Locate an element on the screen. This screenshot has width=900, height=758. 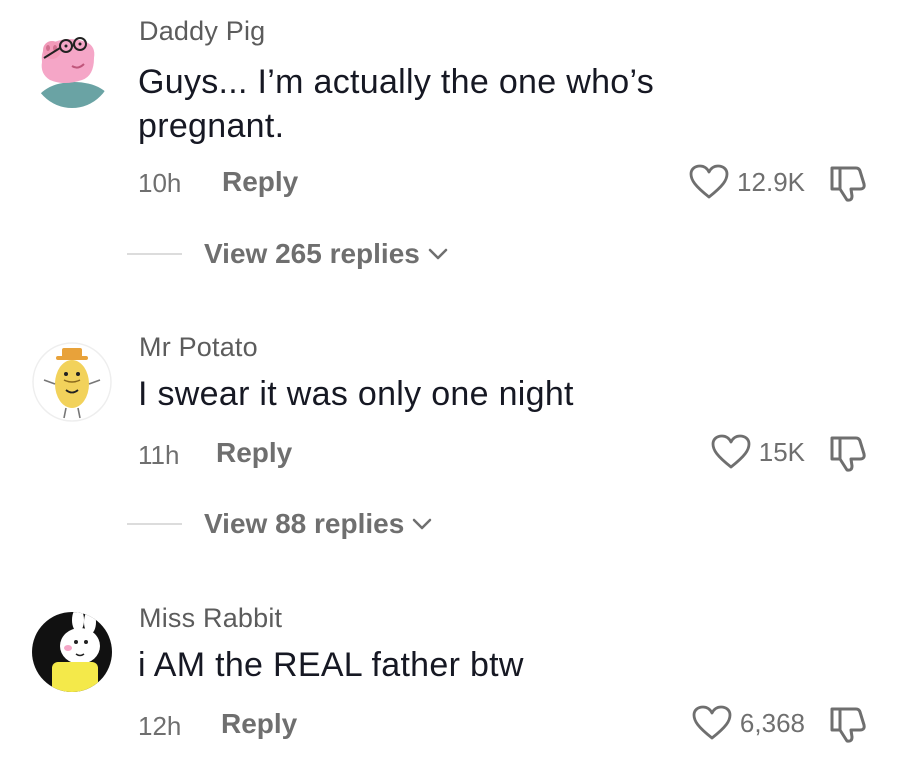
view-replies-button: View 88 replies is located at coordinates (279, 524).